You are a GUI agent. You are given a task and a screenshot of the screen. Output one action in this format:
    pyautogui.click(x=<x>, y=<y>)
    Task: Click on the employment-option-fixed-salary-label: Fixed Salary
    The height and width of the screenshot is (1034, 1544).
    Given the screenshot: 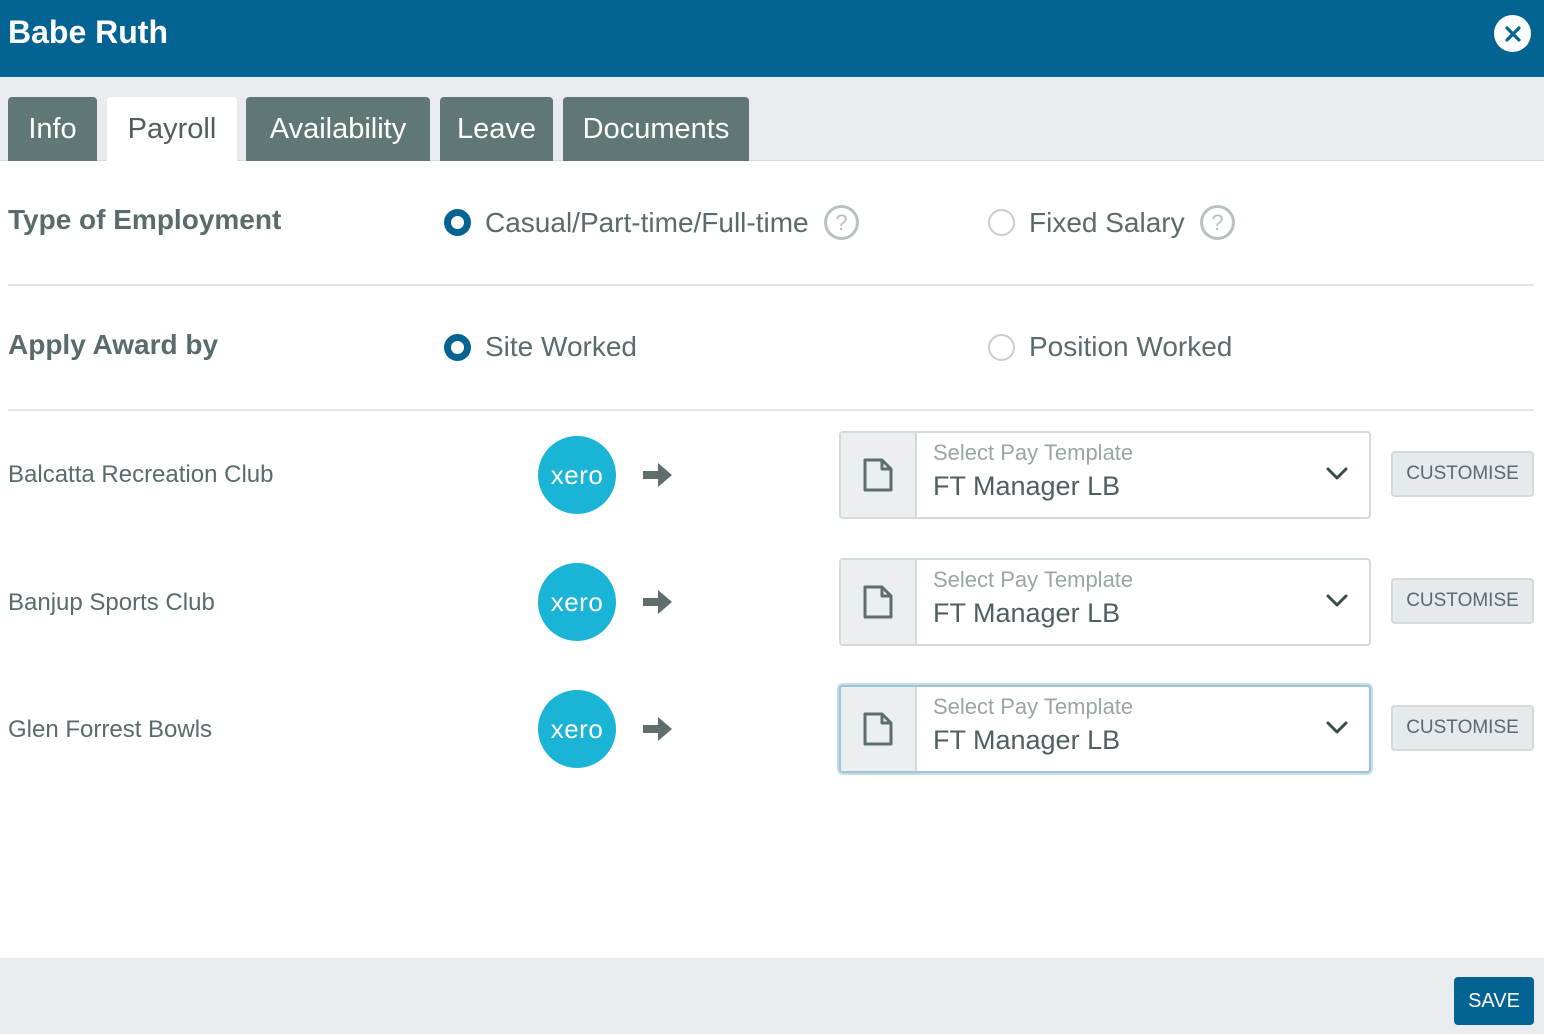 What is the action you would take?
    pyautogui.click(x=1107, y=222)
    